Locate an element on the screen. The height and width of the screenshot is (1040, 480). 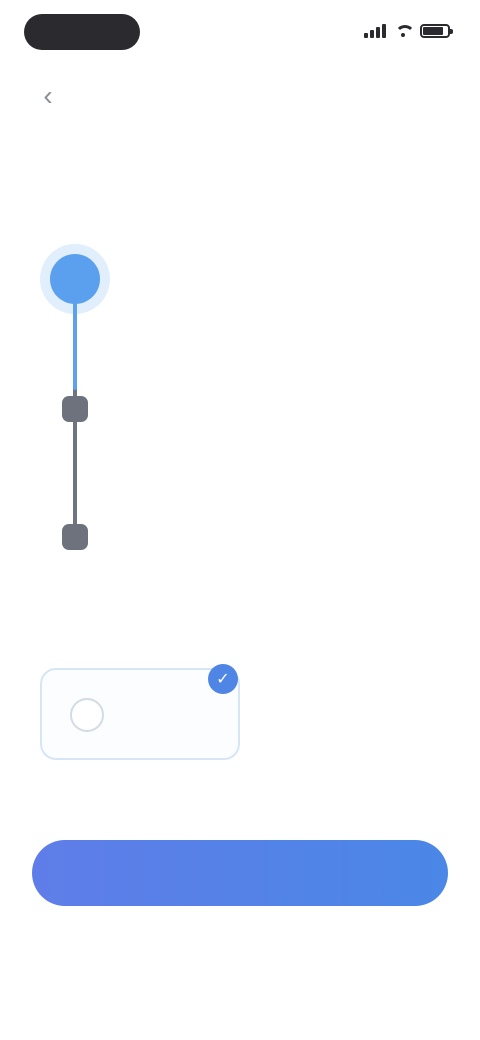
start-trial-button is located at coordinates (240, 873).